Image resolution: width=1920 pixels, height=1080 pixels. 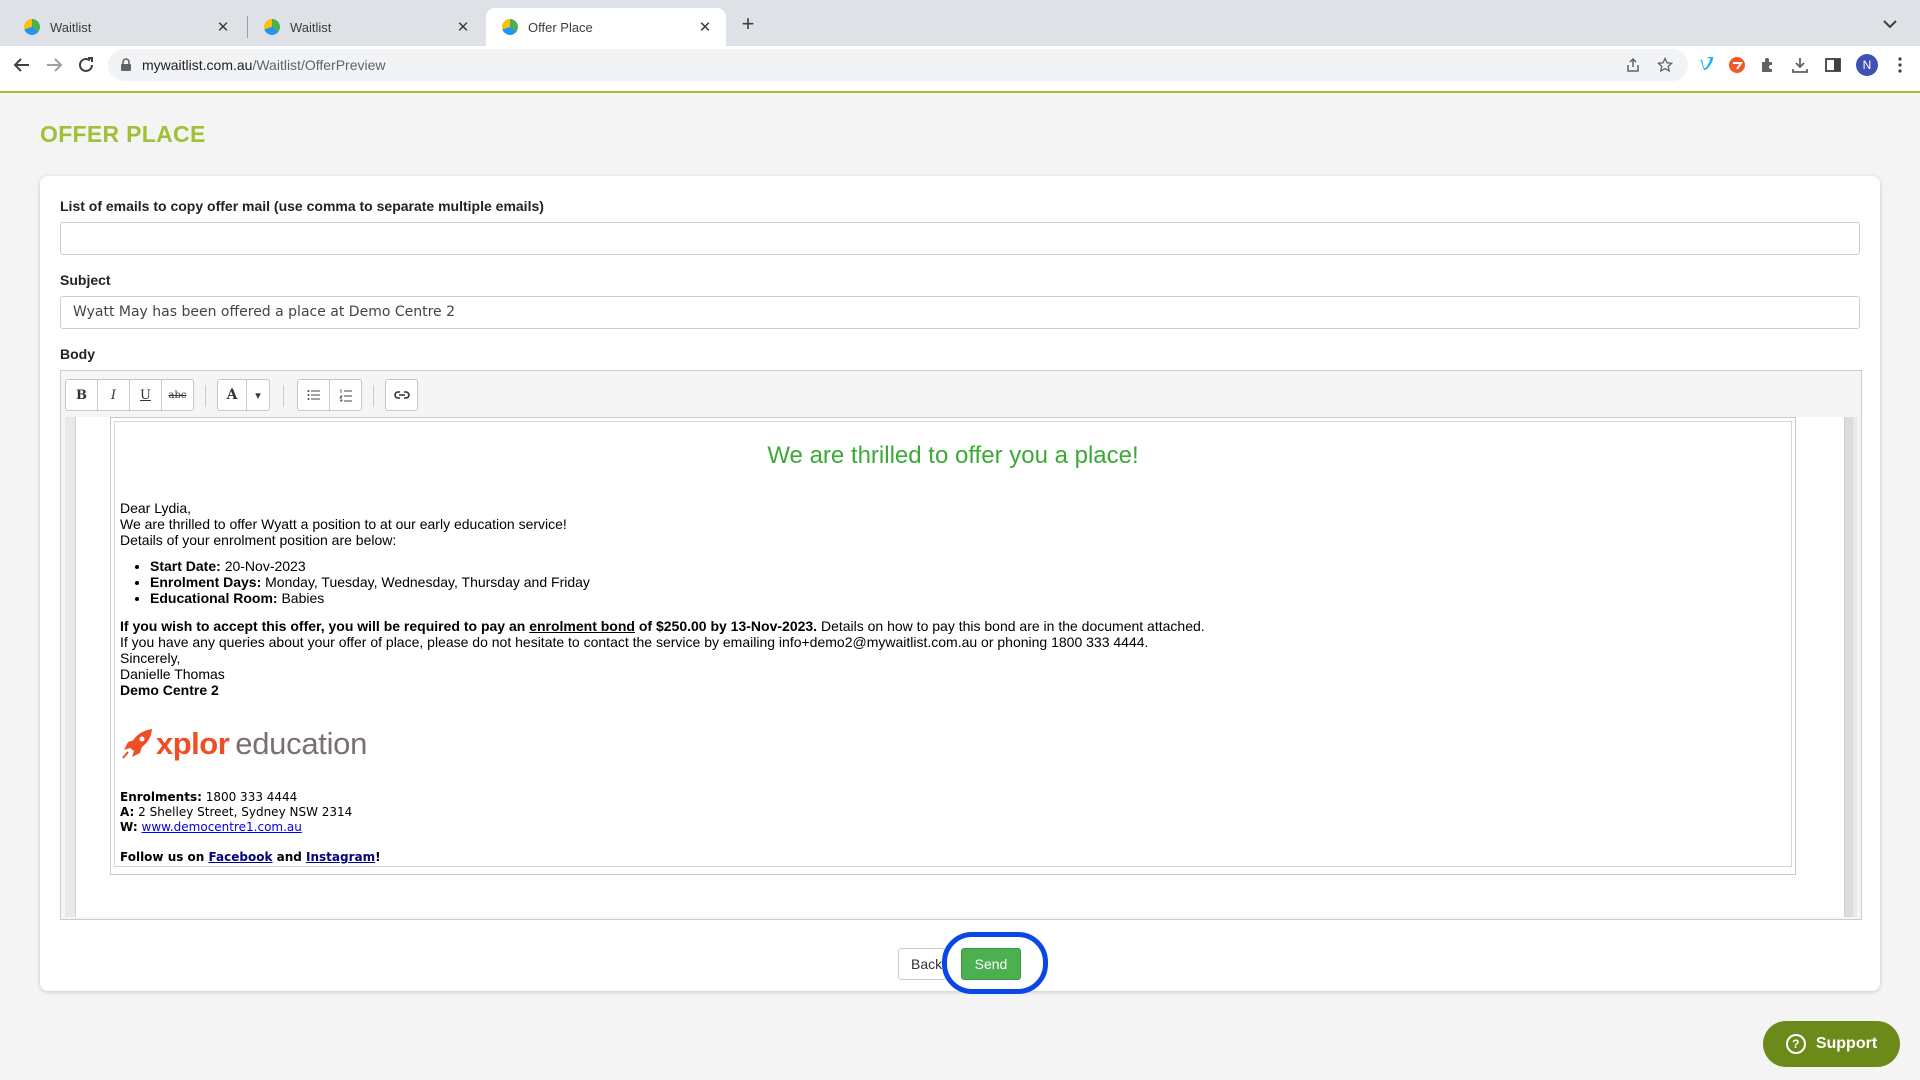 What do you see at coordinates (345, 395) in the screenshot?
I see `numbered-list-icon` at bounding box center [345, 395].